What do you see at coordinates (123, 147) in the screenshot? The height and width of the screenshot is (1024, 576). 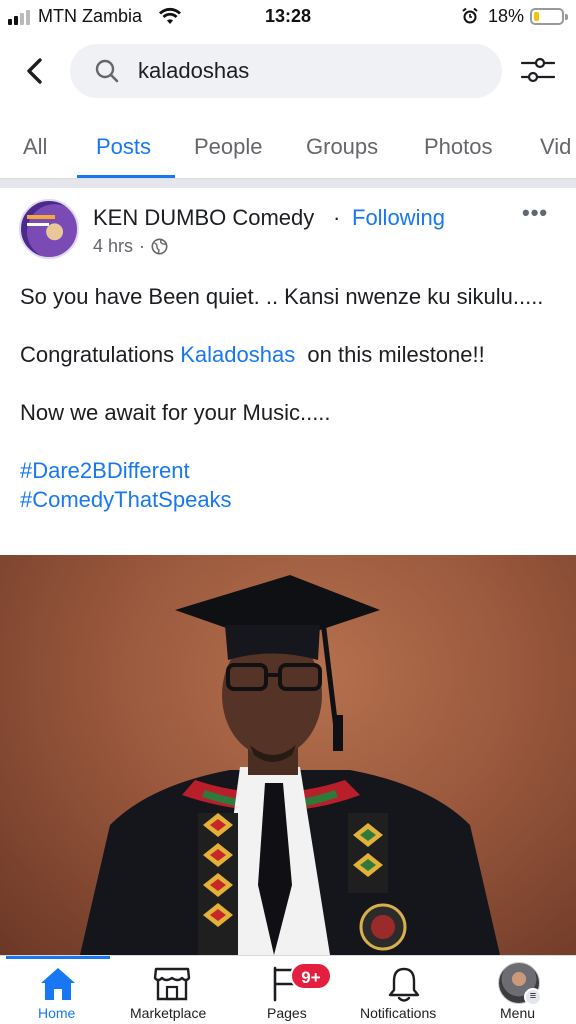 I see `tab-posts: Posts` at bounding box center [123, 147].